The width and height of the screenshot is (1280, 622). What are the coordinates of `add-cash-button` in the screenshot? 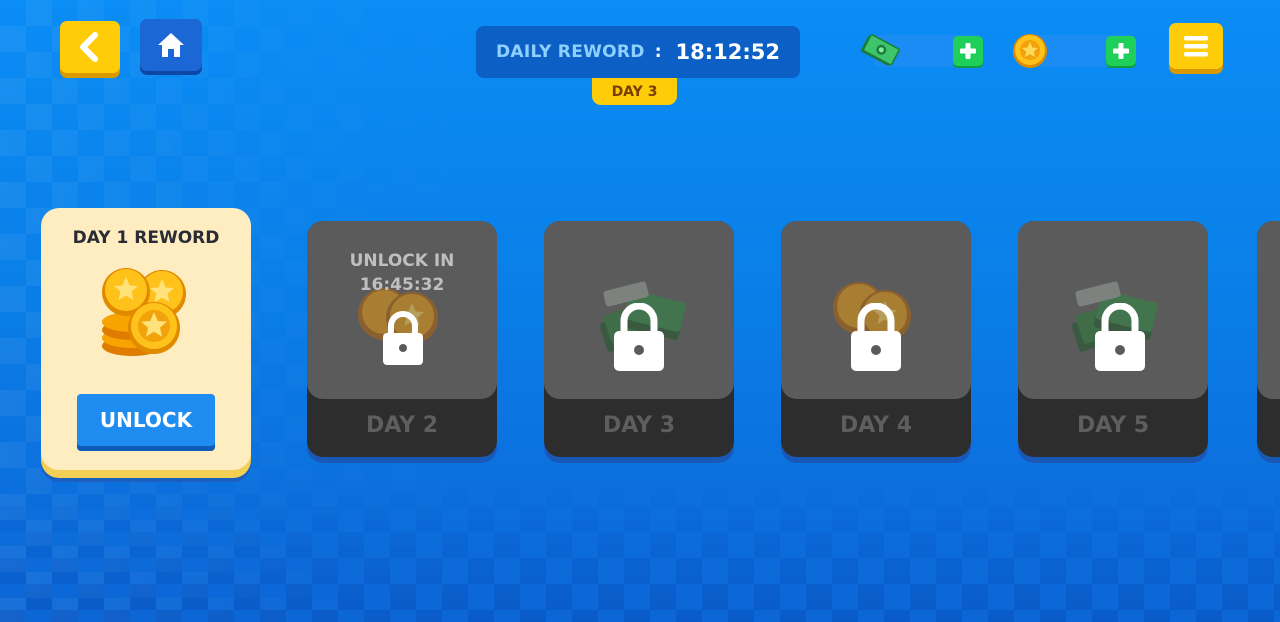 It's located at (968, 51).